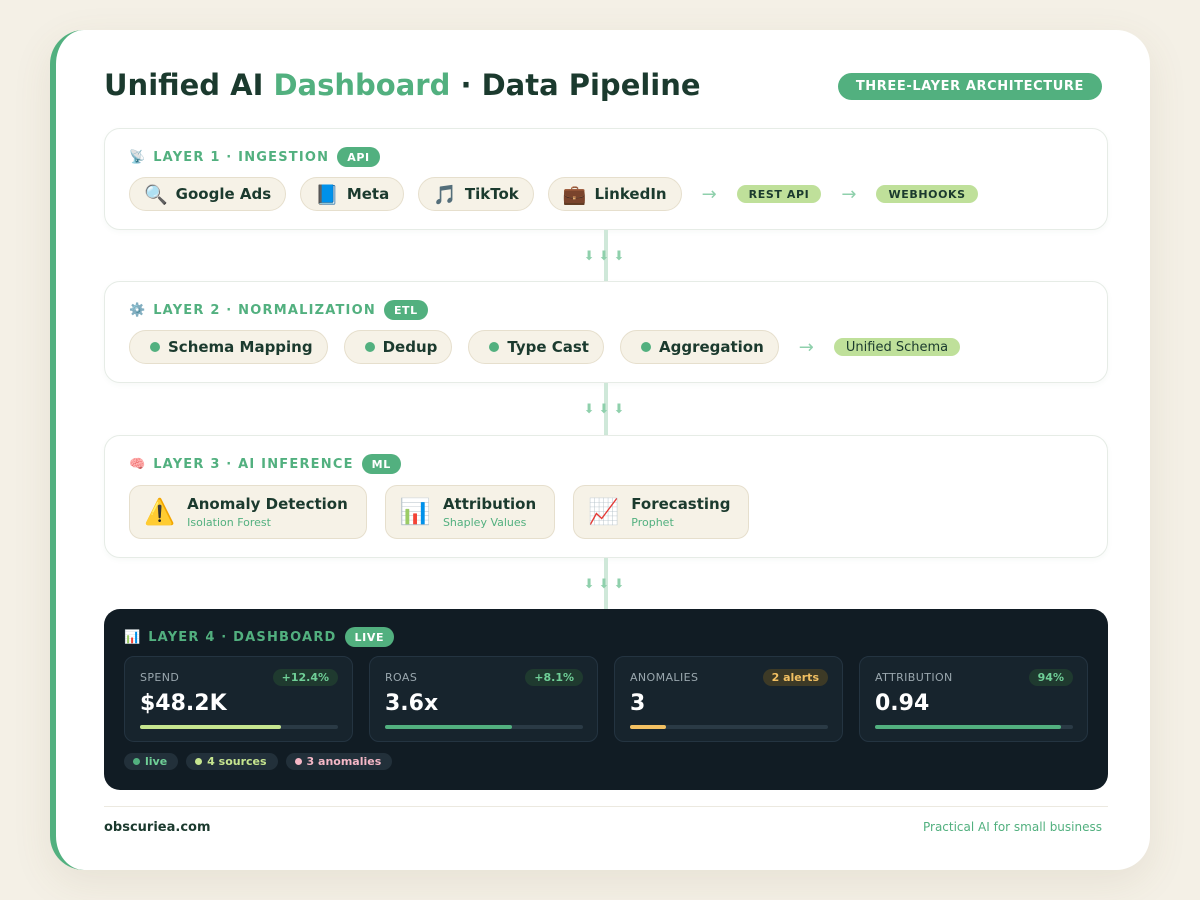 The image size is (1200, 900). I want to click on layer-header: 📊 LAYER 4 · DASHBOARD LIVE, so click(259, 637).